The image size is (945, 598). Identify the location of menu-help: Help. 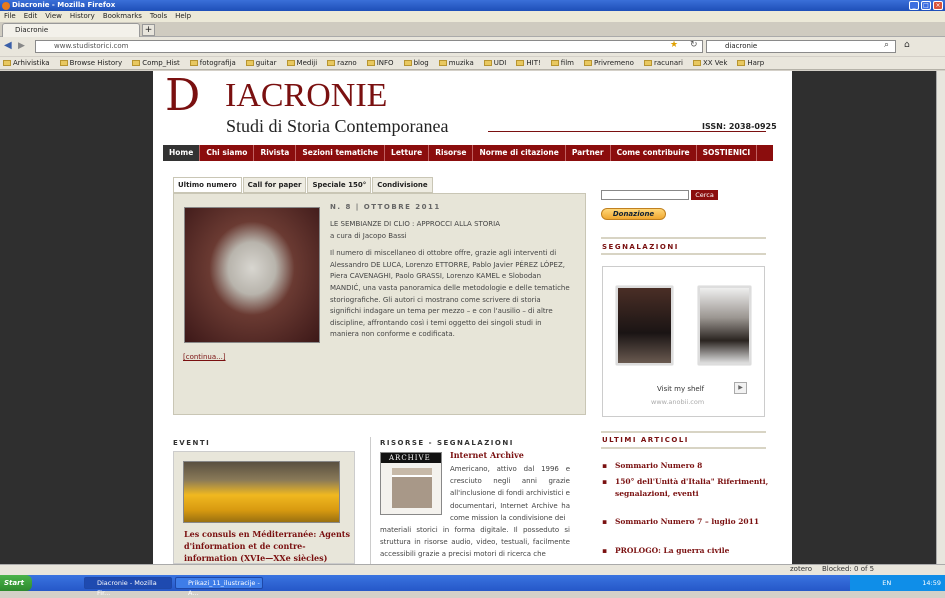
(183, 16).